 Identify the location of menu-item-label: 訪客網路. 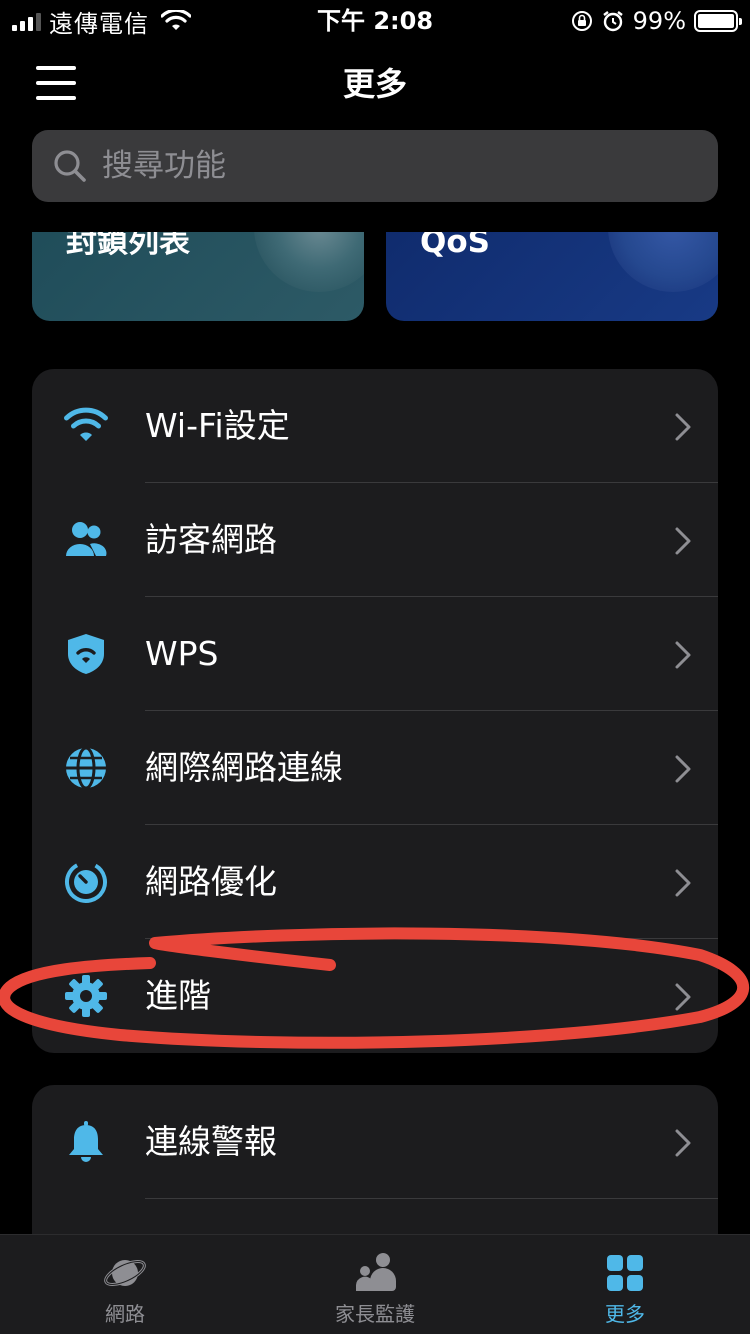
(211, 539).